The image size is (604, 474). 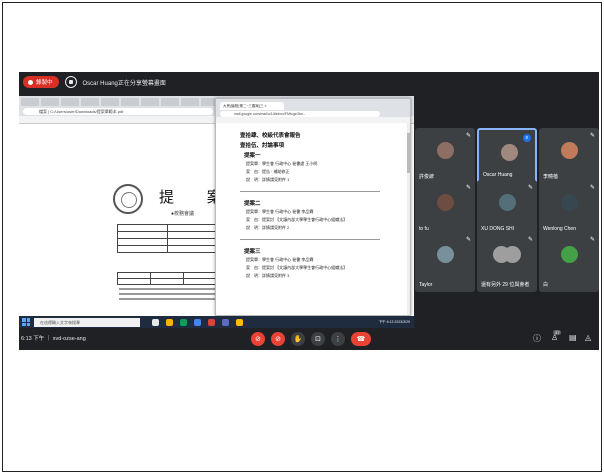 What do you see at coordinates (268, 171) in the screenshot?
I see `proposal-line: 案 由：提告 · 補助修正` at bounding box center [268, 171].